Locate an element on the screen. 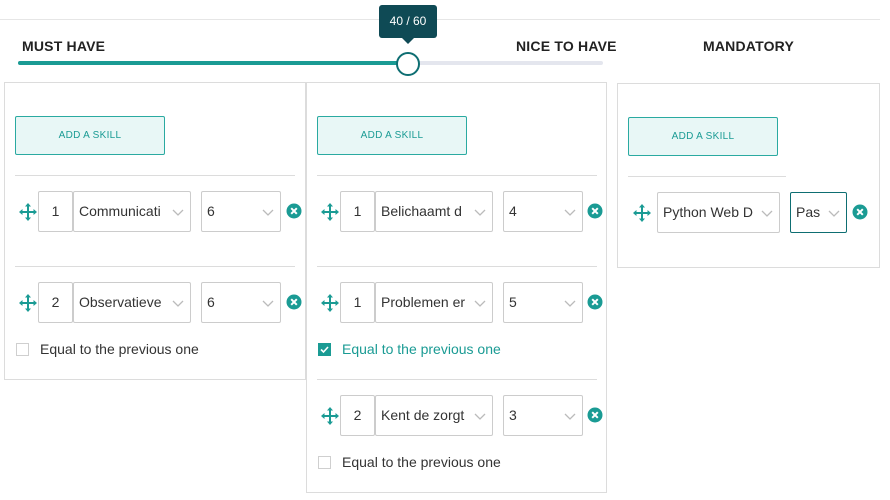 Image resolution: width=890 pixels, height=500 pixels. skill-name-select: Observatieve is located at coordinates (132, 302).